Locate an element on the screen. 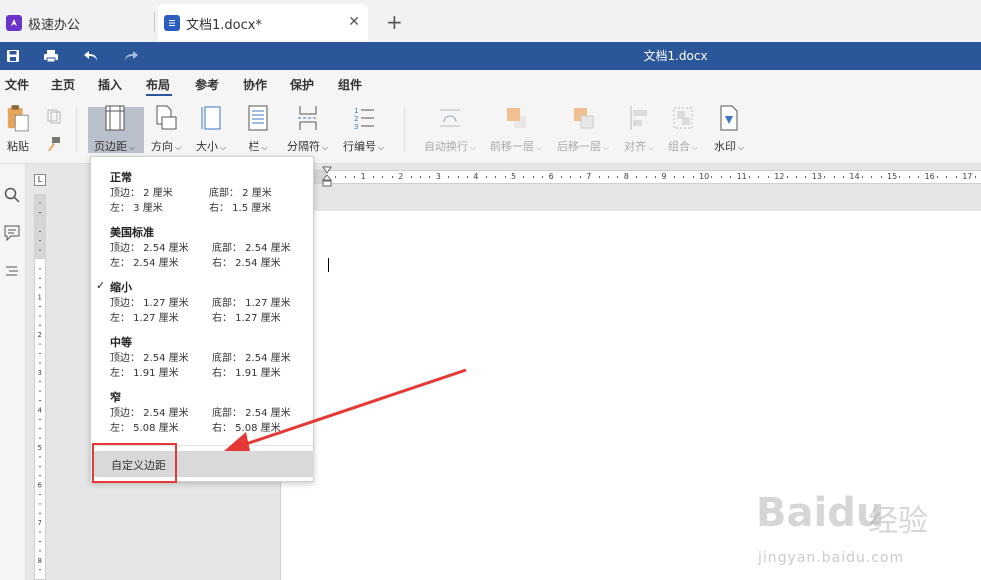 The image size is (981, 580). watermark-url-text: jingyan.baidu.com is located at coordinates (831, 558).